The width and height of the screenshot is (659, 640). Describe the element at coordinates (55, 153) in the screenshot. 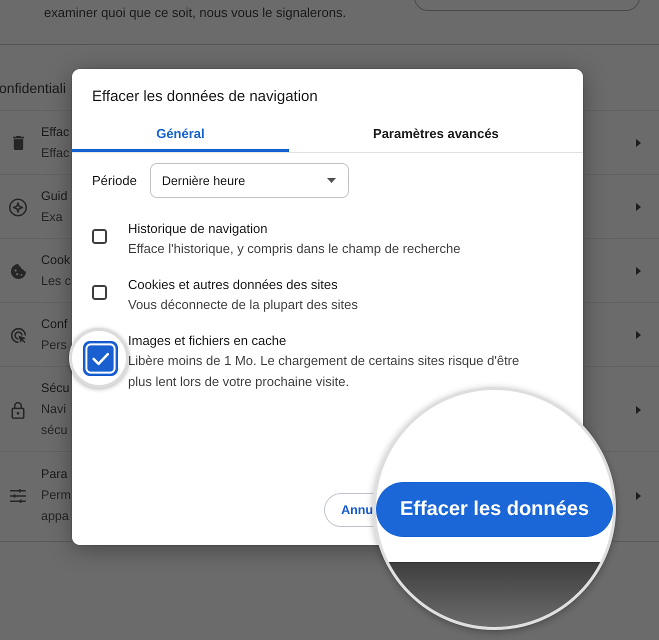

I see `row-description: Effac` at that location.